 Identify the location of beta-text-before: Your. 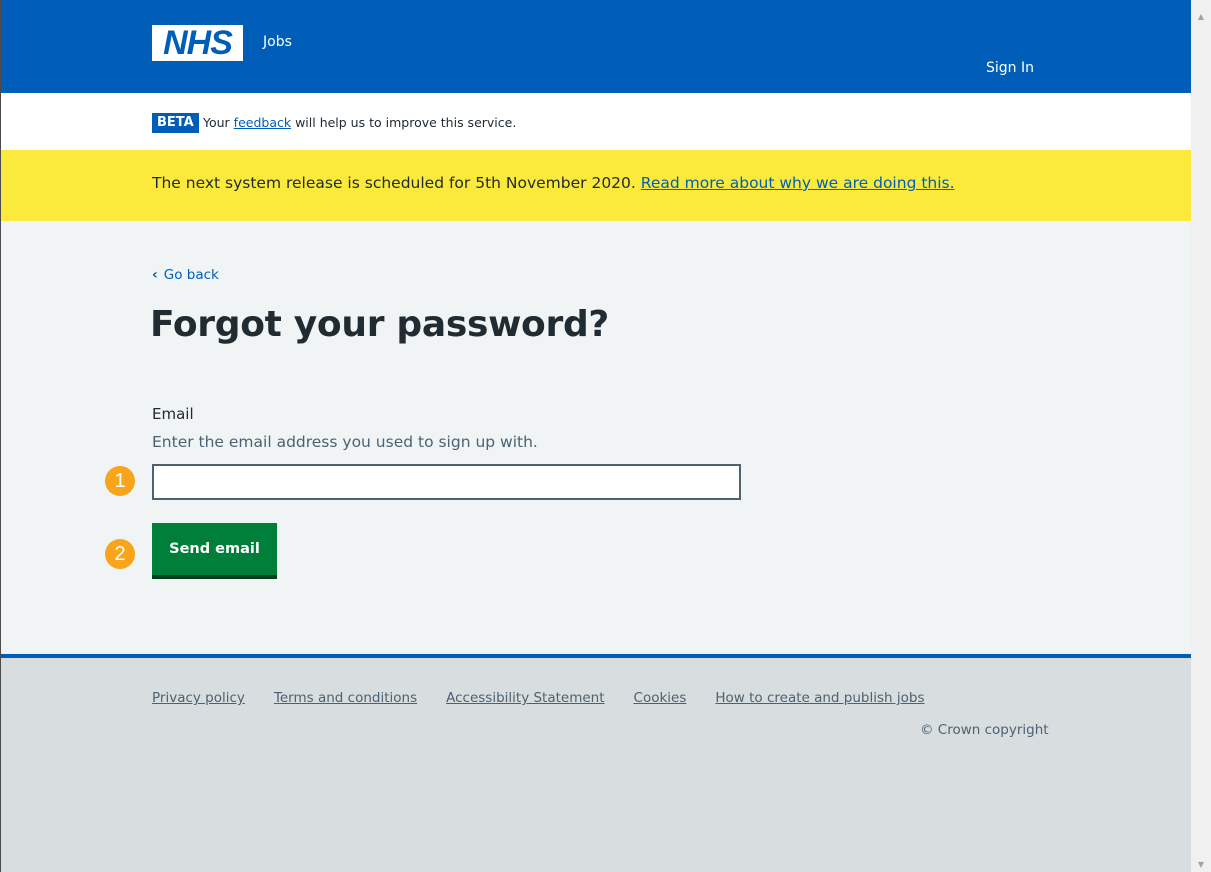
(216, 122).